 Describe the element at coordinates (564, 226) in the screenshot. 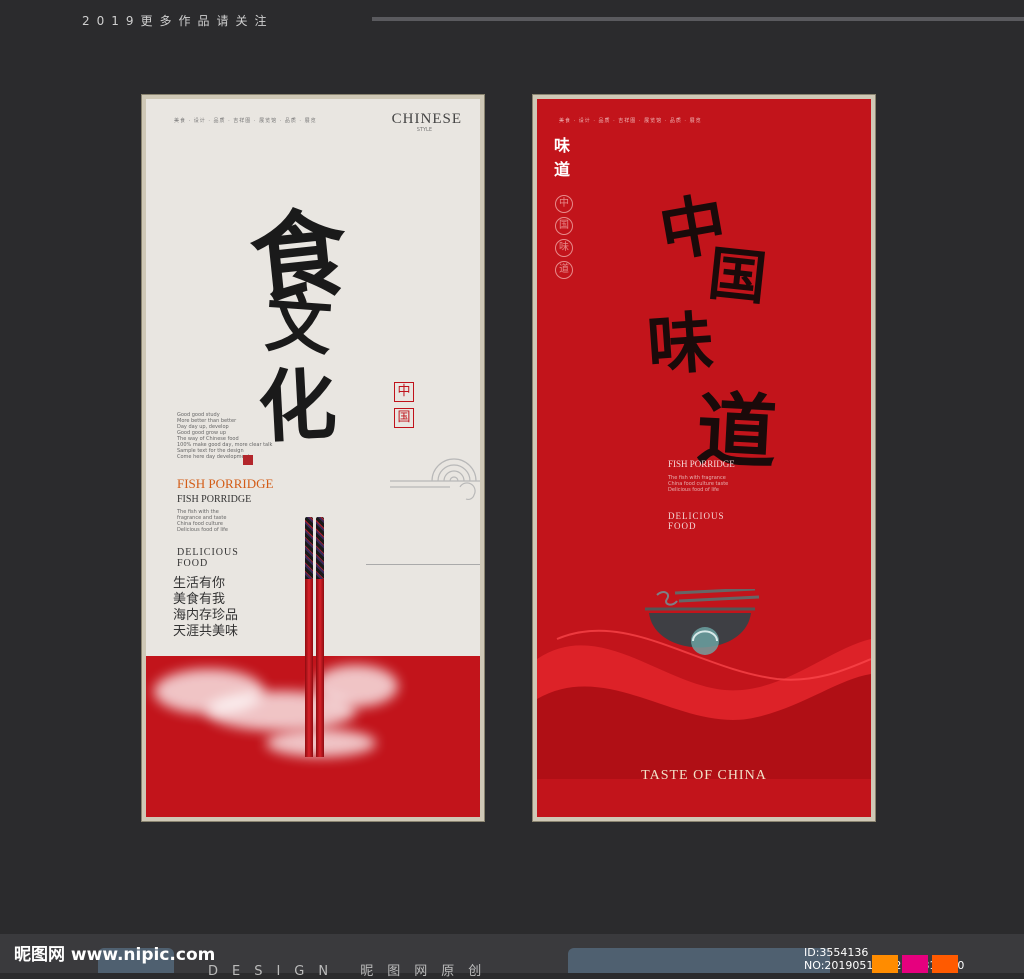

I see `circle-char: 国` at that location.